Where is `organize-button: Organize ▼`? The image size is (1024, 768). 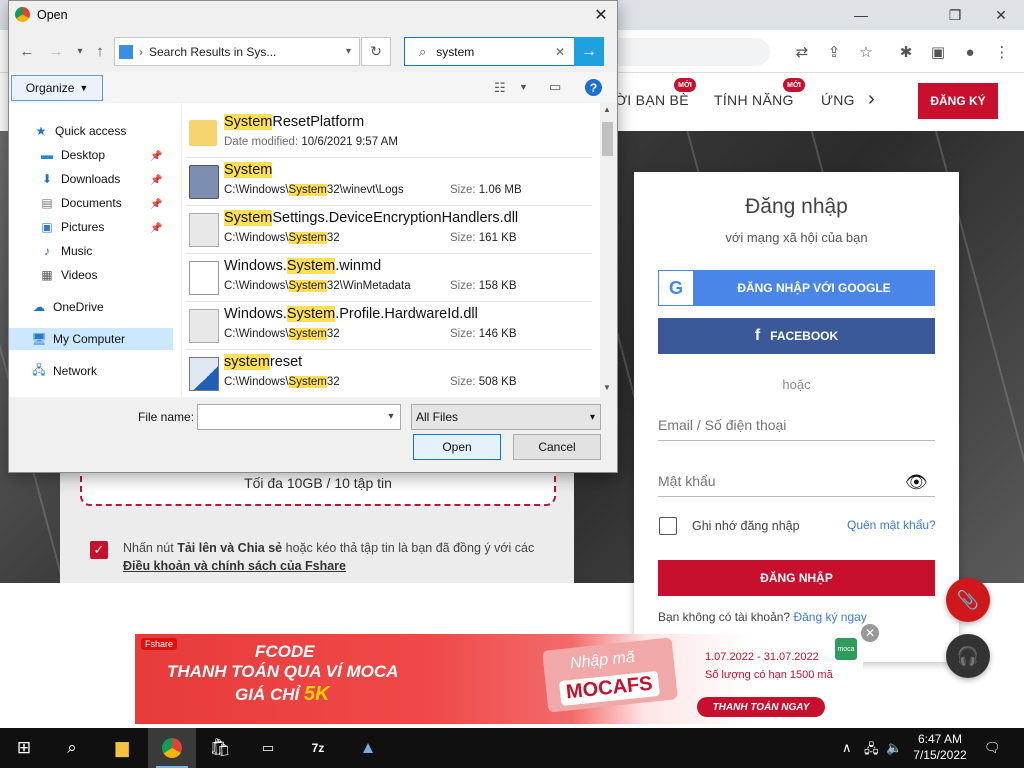 organize-button: Organize ▼ is located at coordinates (57, 88).